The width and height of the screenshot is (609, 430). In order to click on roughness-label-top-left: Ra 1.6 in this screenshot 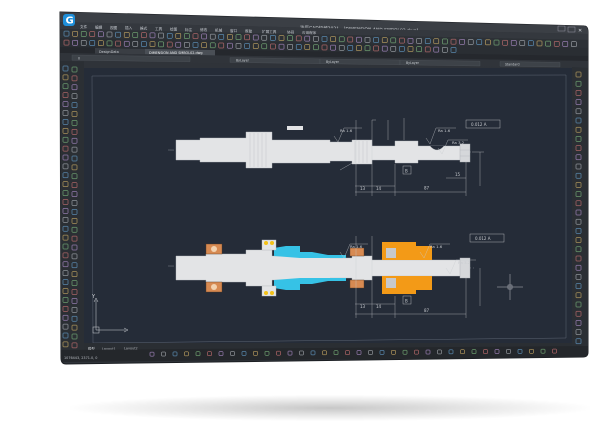, I will do `click(346, 130)`.